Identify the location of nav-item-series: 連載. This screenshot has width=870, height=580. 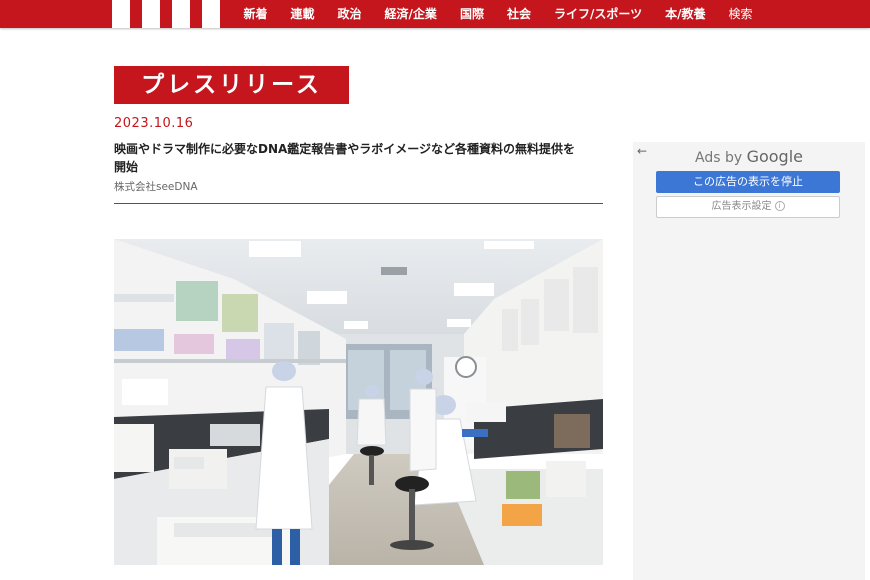
(302, 14).